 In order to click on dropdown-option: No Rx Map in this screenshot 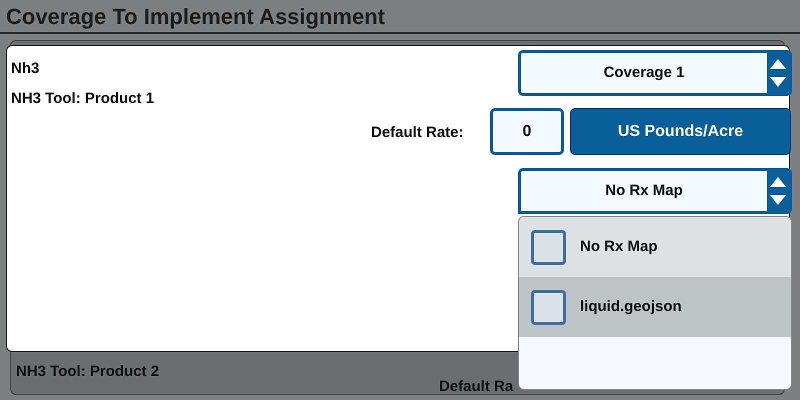, I will do `click(655, 247)`.